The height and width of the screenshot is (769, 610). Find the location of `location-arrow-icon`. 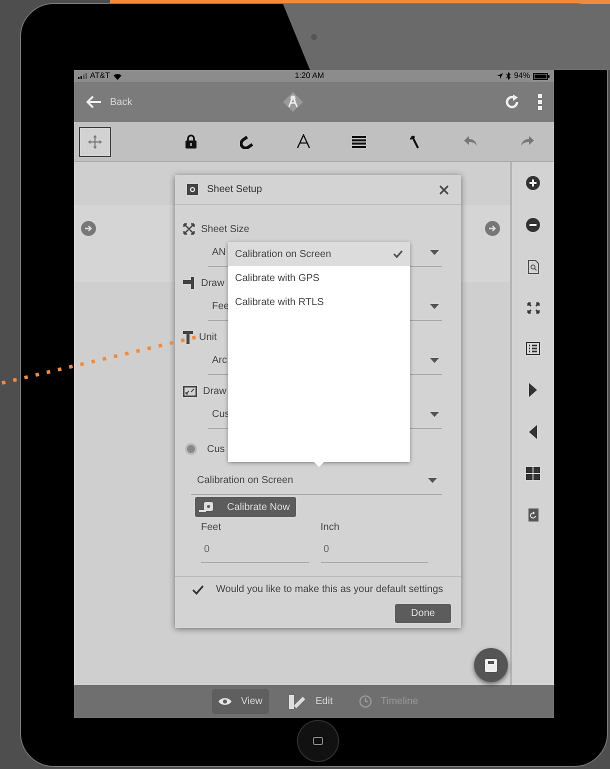

location-arrow-icon is located at coordinates (499, 76).